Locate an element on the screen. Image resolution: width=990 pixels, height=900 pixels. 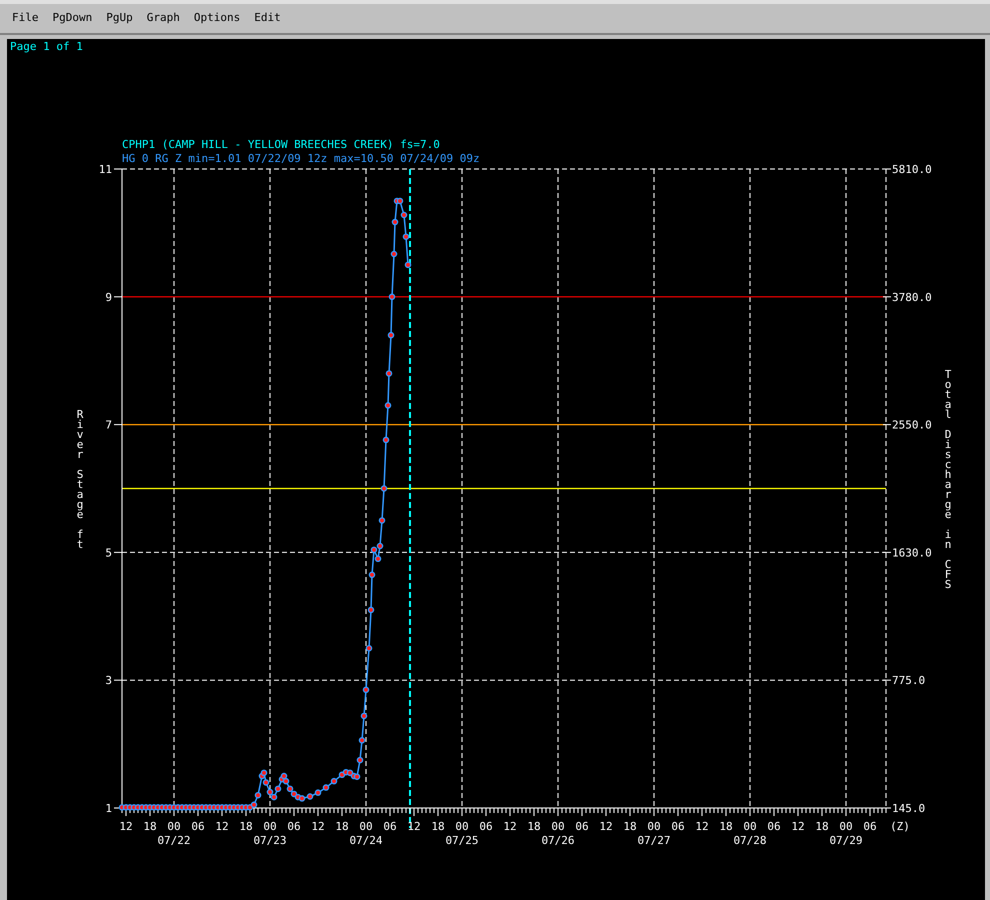
discharge-tick-label: 5810.0 is located at coordinates (912, 169).